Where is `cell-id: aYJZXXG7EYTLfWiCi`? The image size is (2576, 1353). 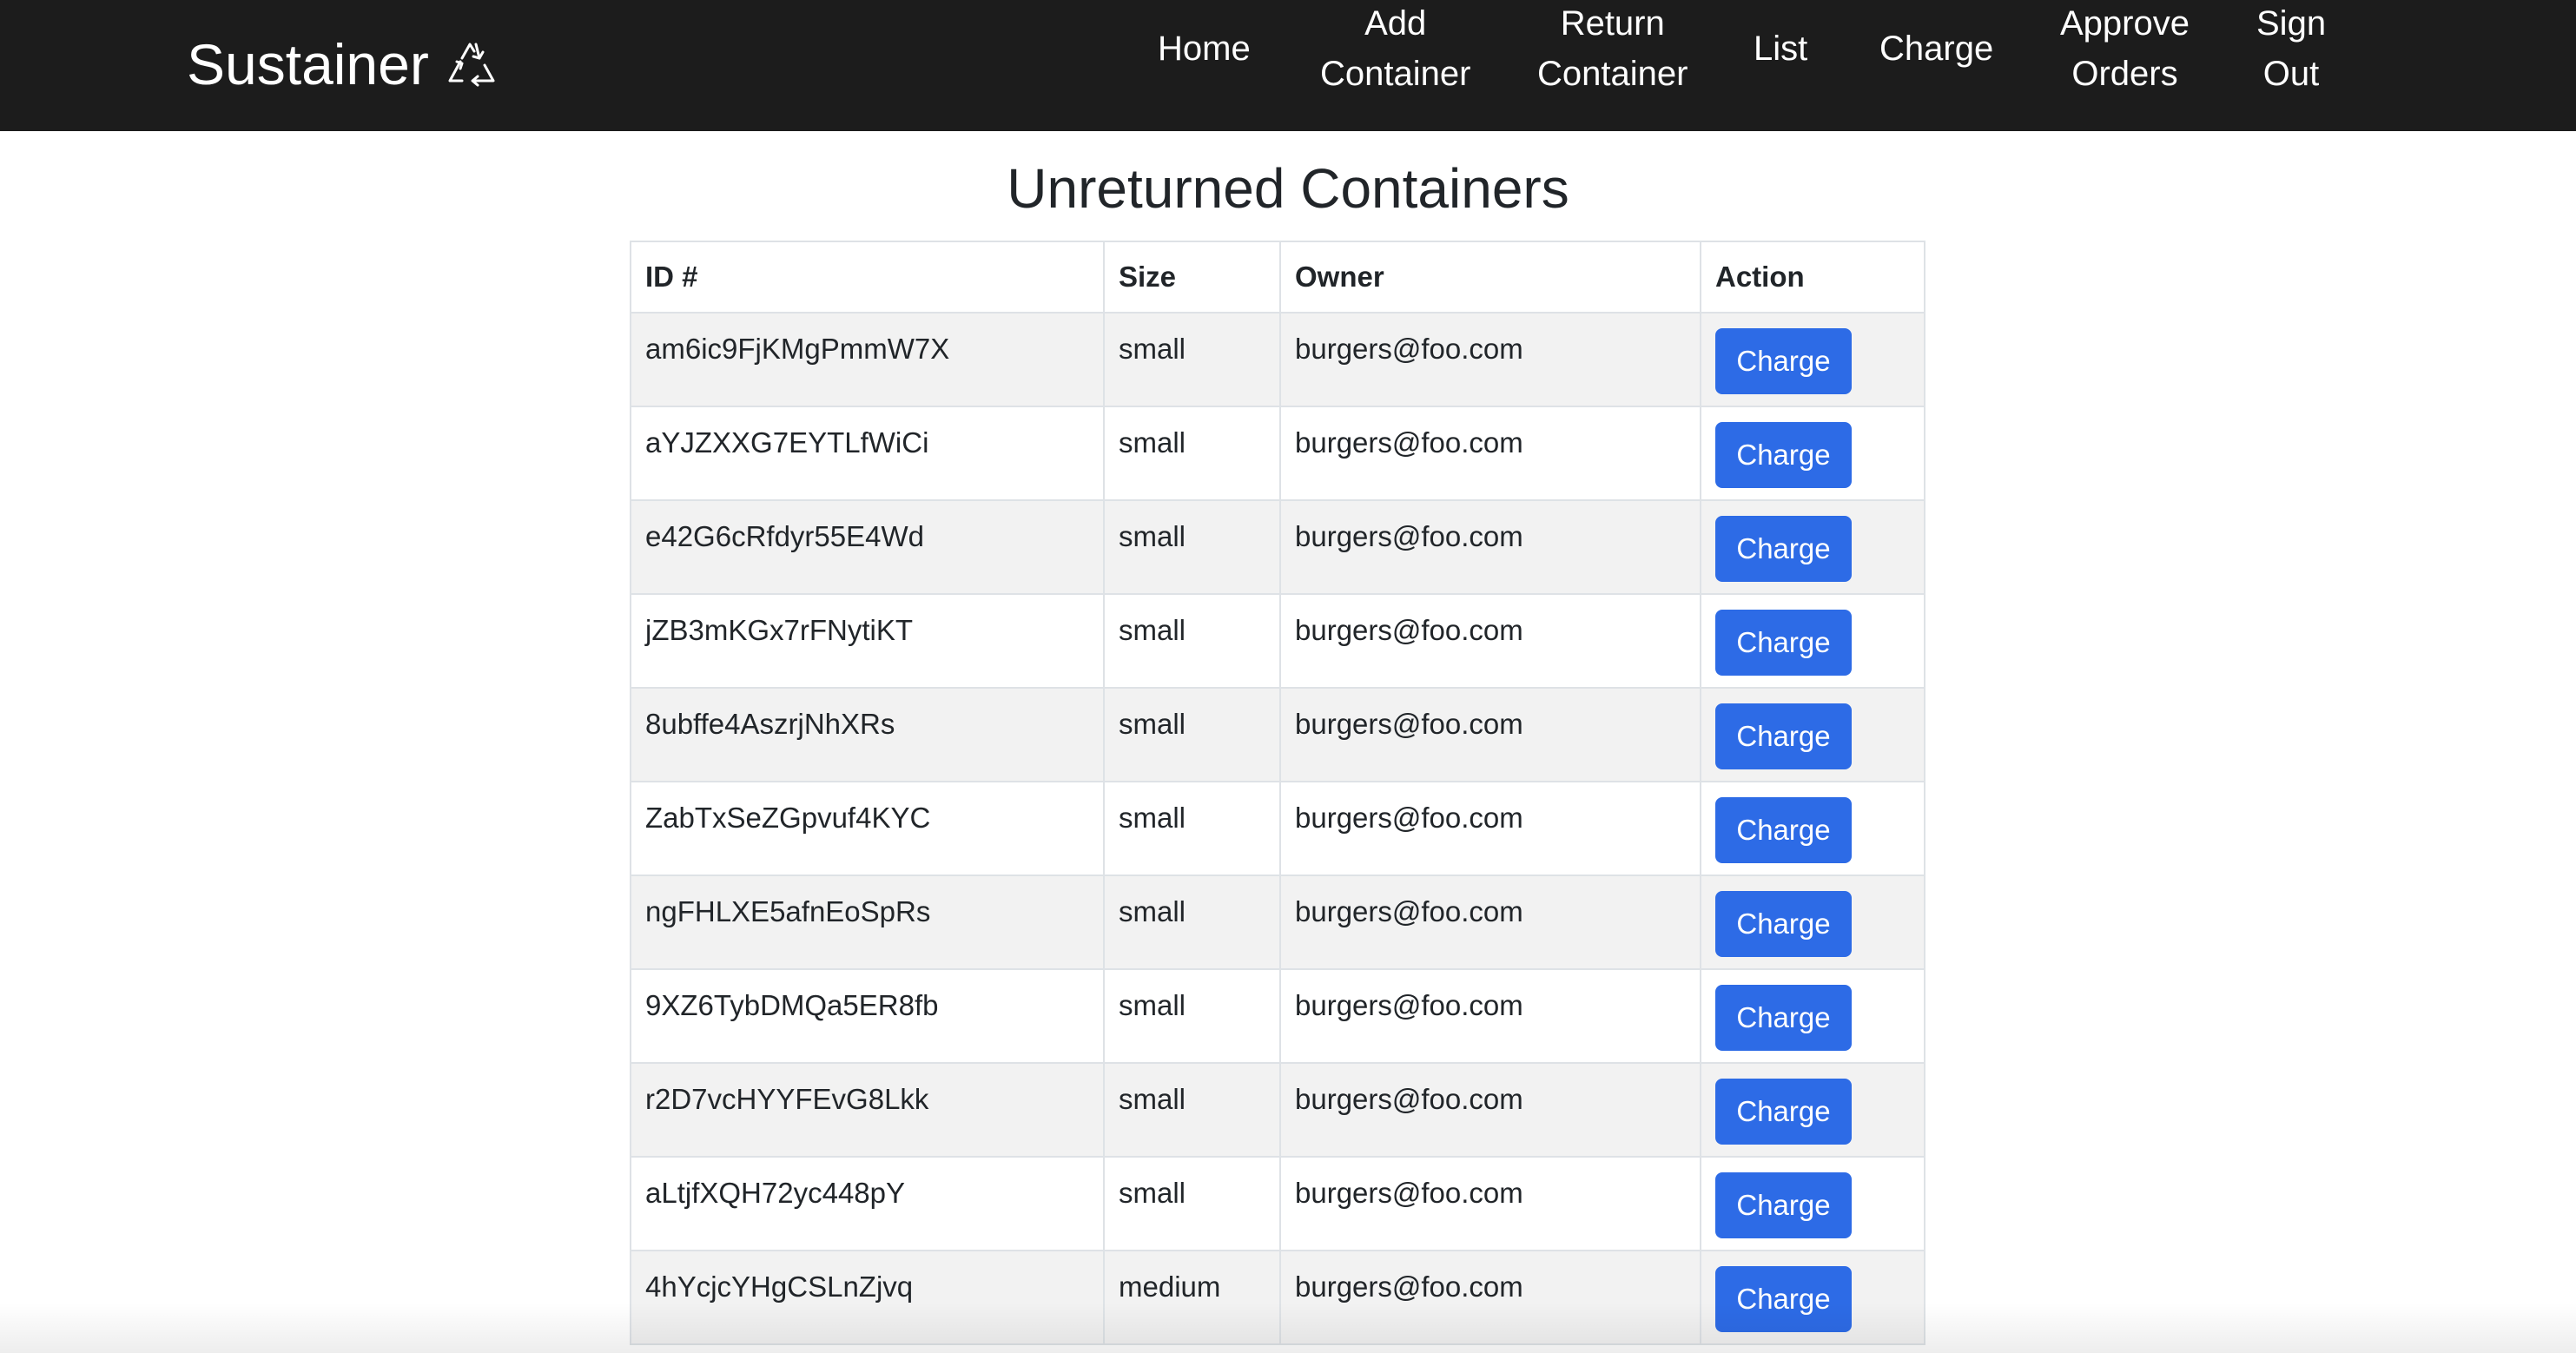 cell-id: aYJZXXG7EYTLfWiCi is located at coordinates (868, 454).